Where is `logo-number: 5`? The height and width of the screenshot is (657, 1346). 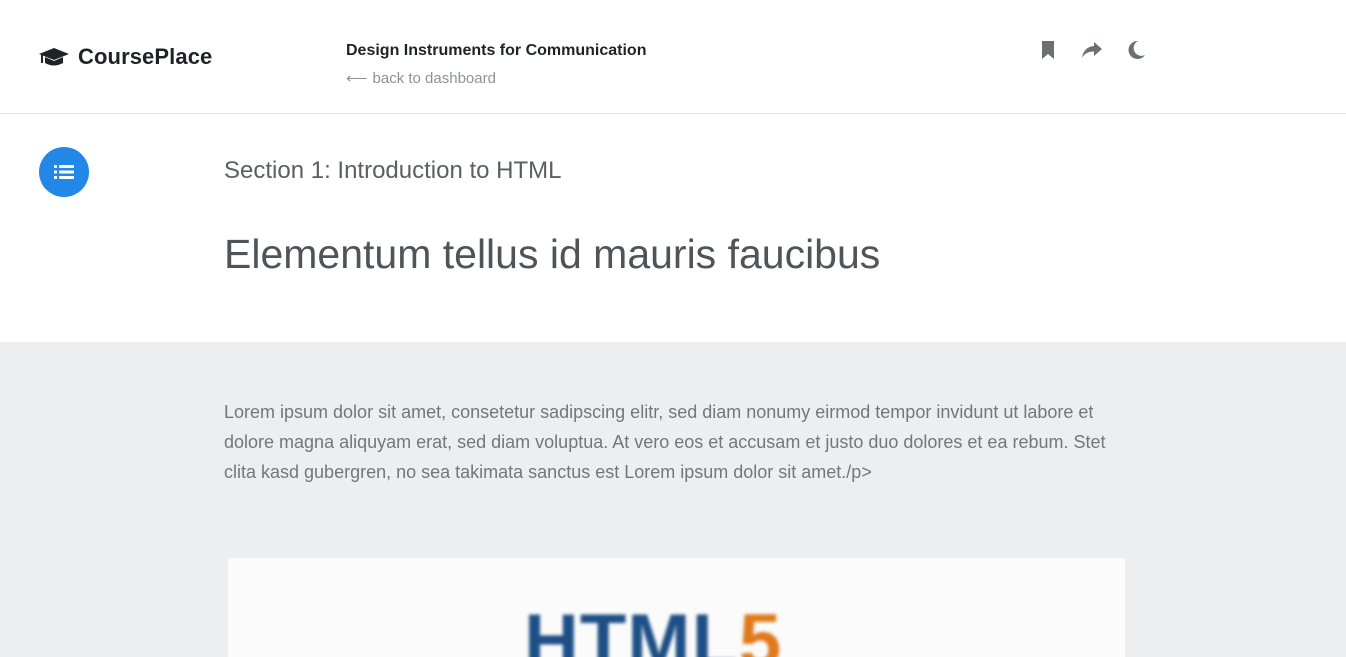 logo-number: 5 is located at coordinates (761, 628).